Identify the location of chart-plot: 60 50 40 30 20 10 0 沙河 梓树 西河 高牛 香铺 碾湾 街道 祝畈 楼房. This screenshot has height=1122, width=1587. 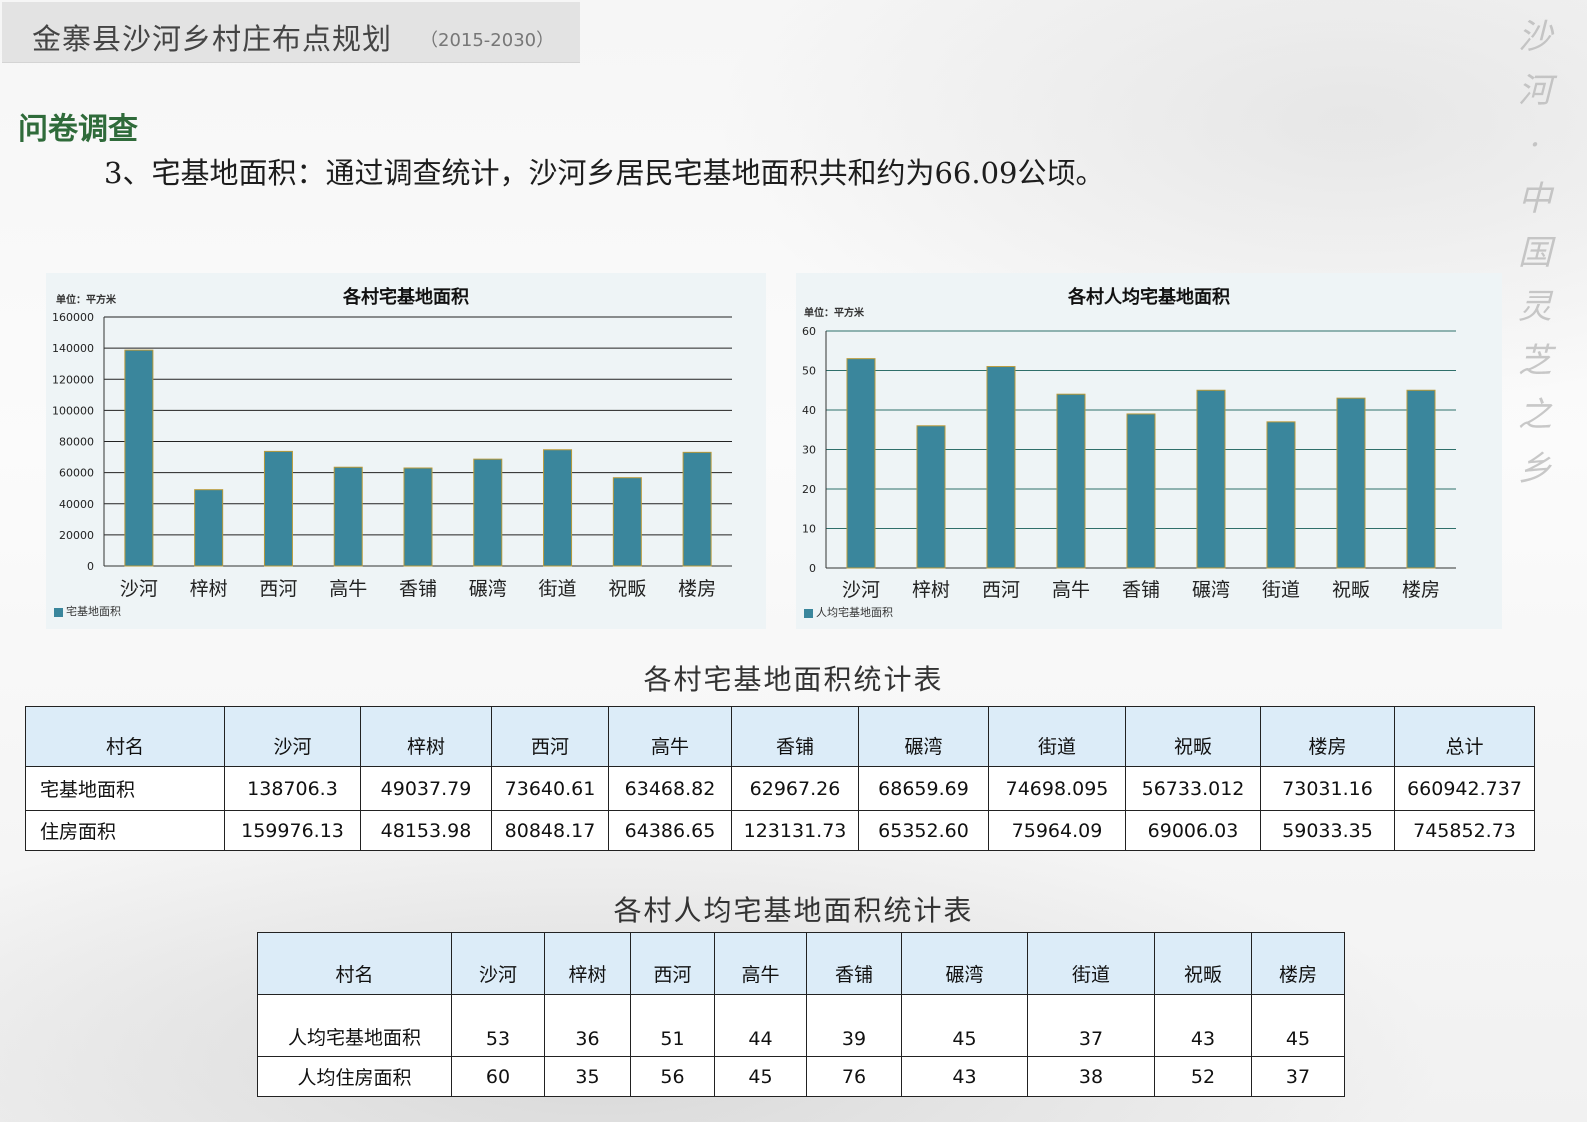
(1129, 463).